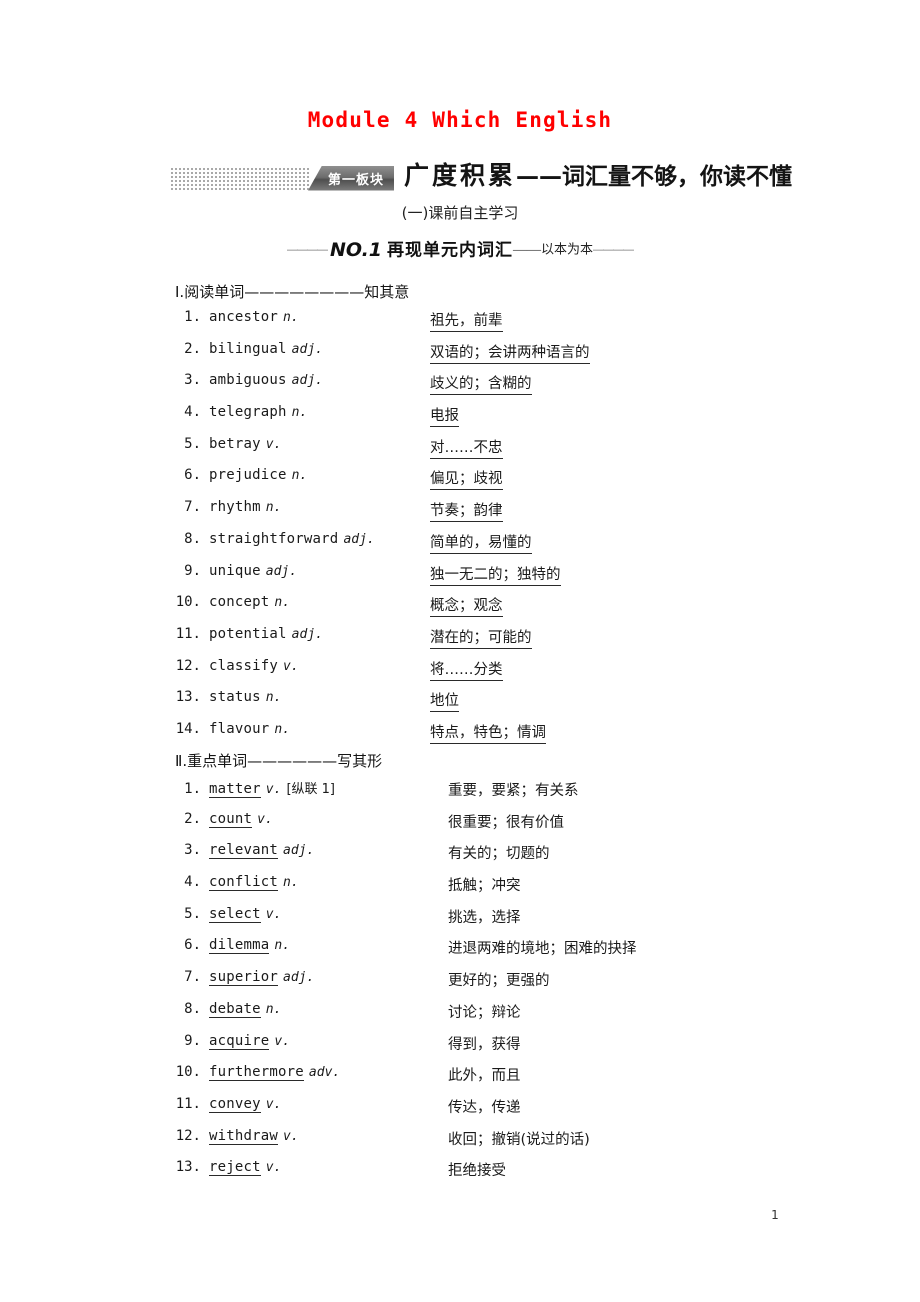 The height and width of the screenshot is (1302, 920). I want to click on vocab-meaning: 抵触；冲突, so click(484, 886).